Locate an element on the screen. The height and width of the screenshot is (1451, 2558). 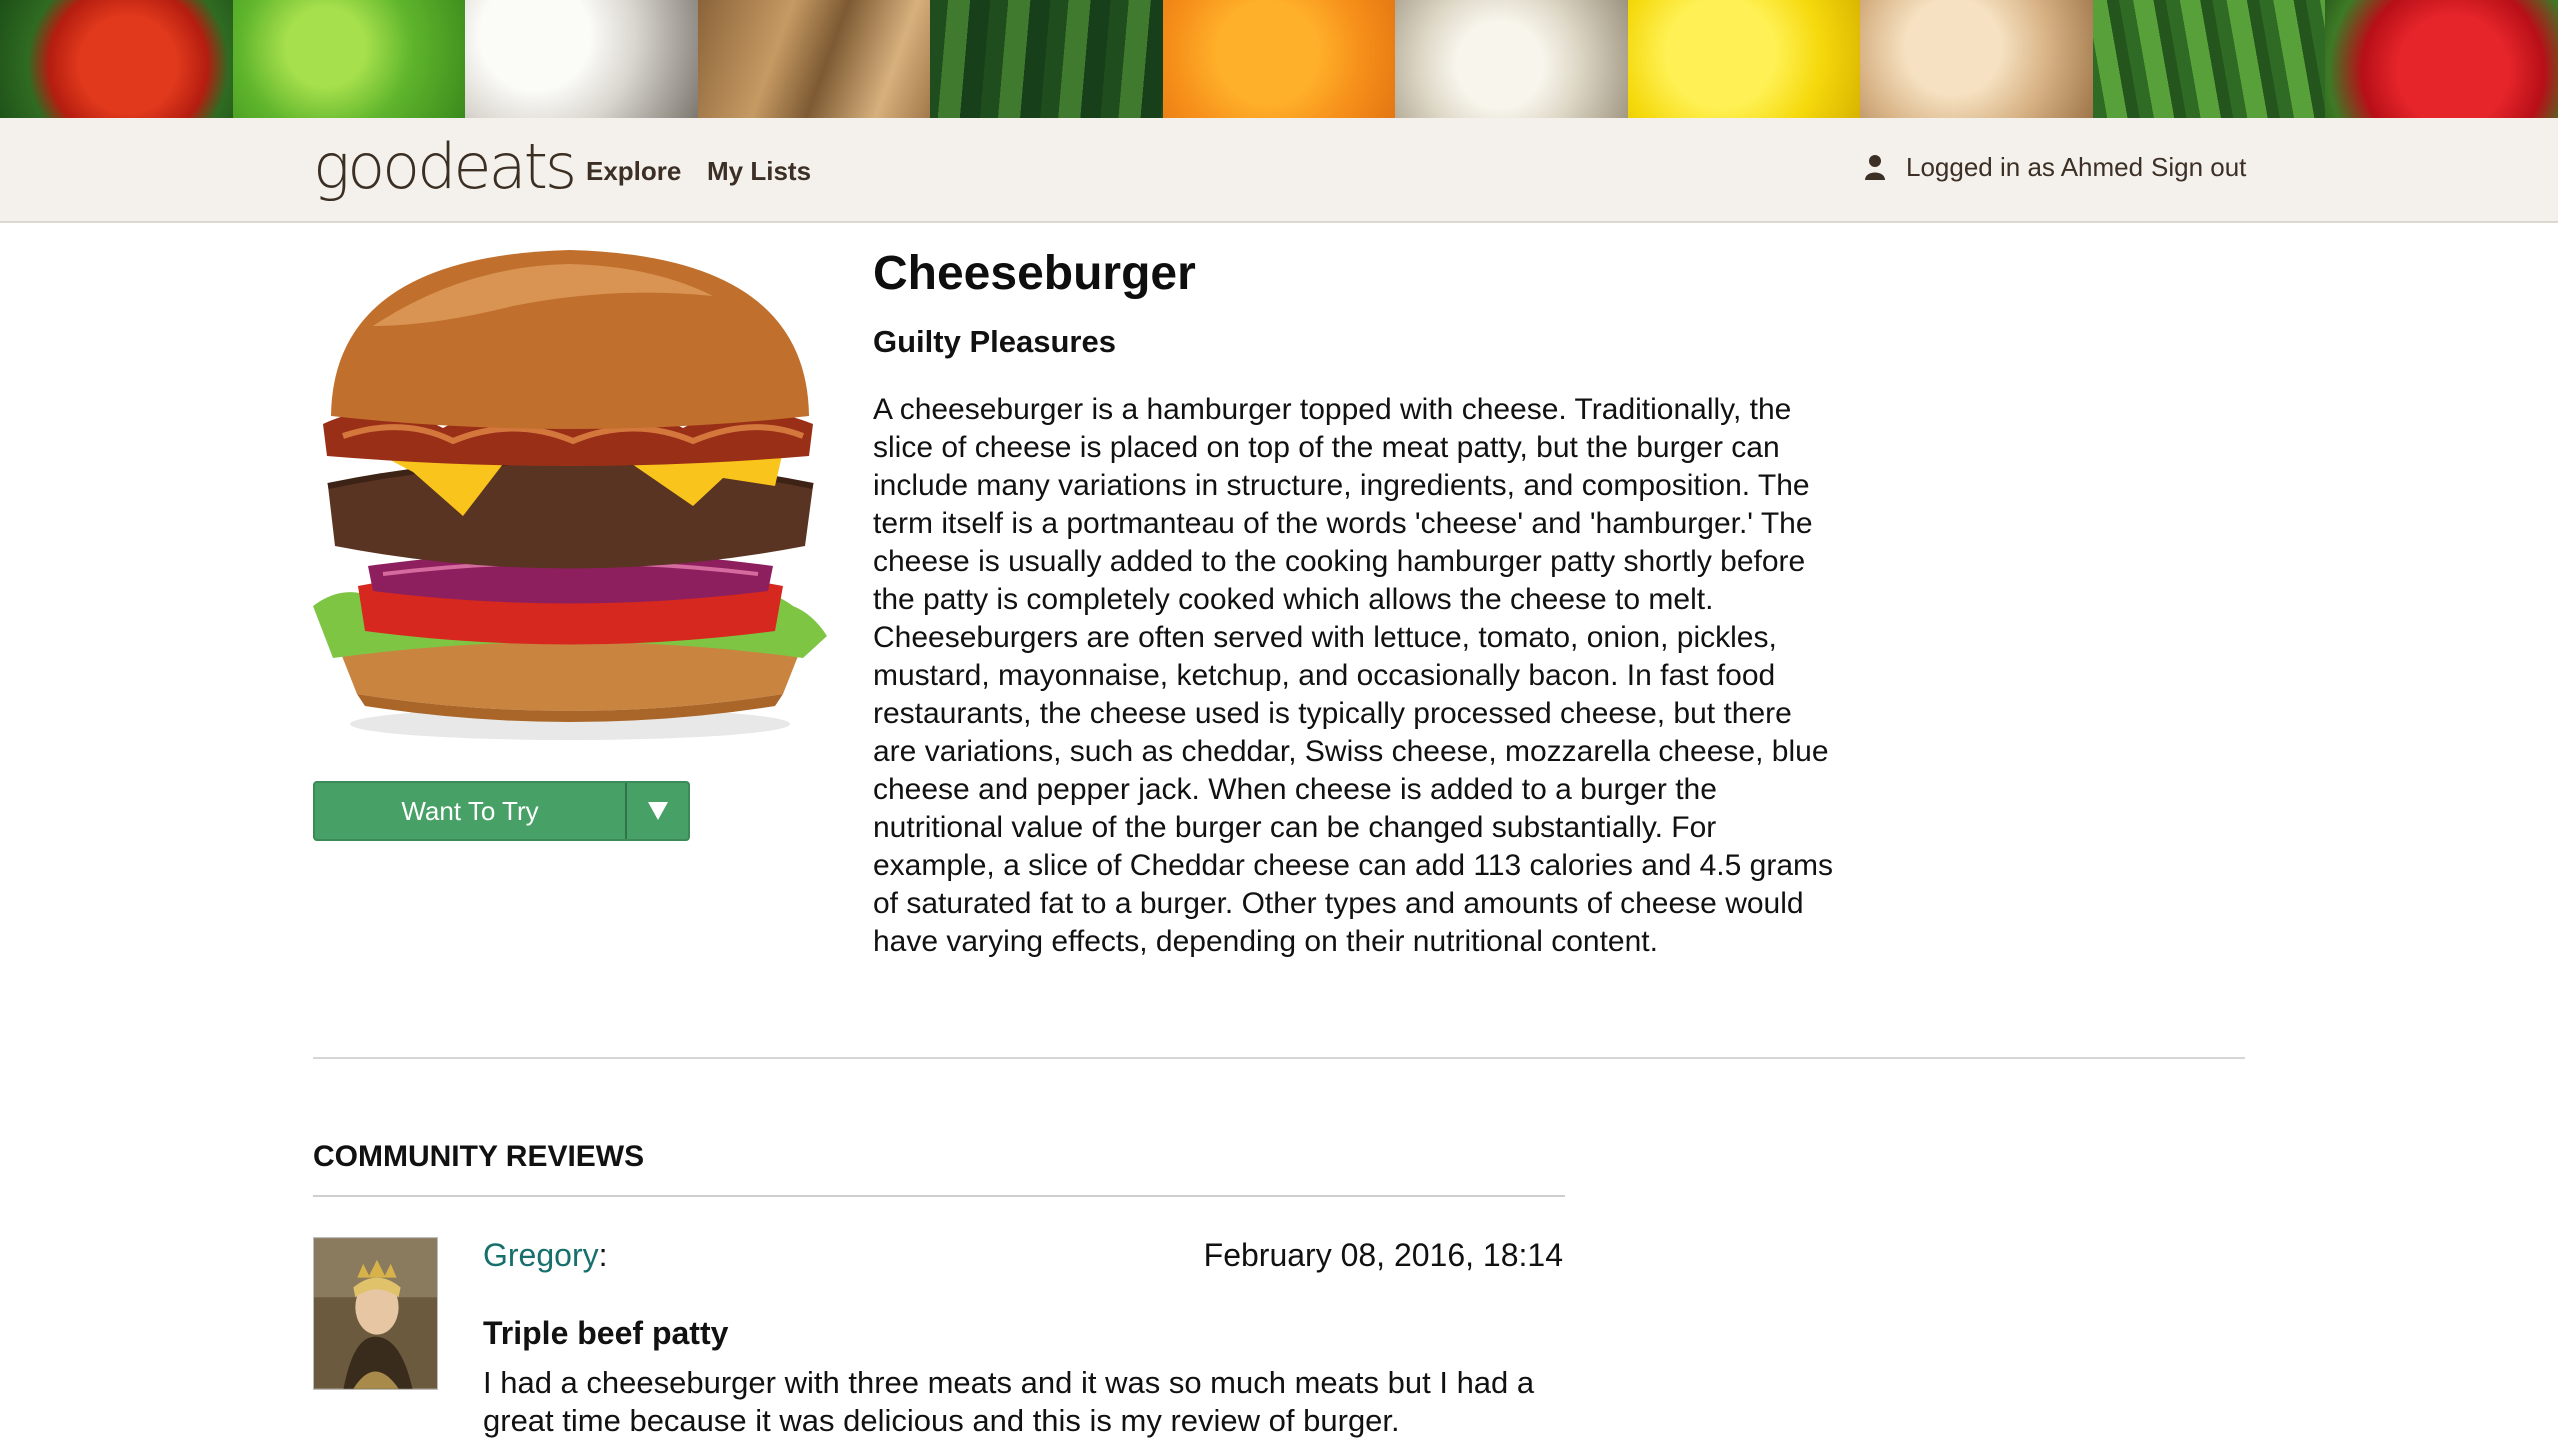
list-dropdown-toggle is located at coordinates (657, 811).